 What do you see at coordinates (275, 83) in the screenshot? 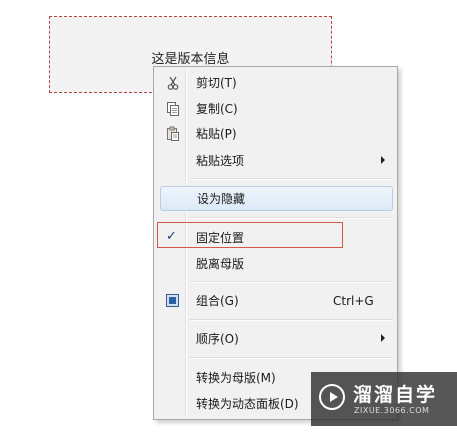
I see `menu-item-cut: 剪切(T)` at bounding box center [275, 83].